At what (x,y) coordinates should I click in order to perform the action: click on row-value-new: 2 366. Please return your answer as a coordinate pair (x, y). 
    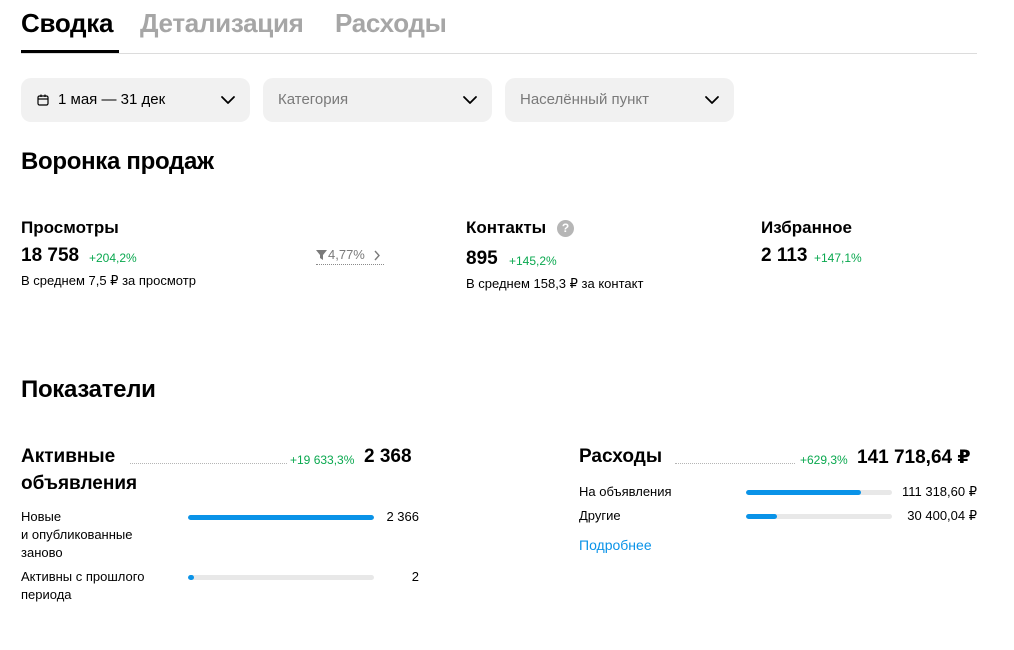
    Looking at the image, I should click on (402, 516).